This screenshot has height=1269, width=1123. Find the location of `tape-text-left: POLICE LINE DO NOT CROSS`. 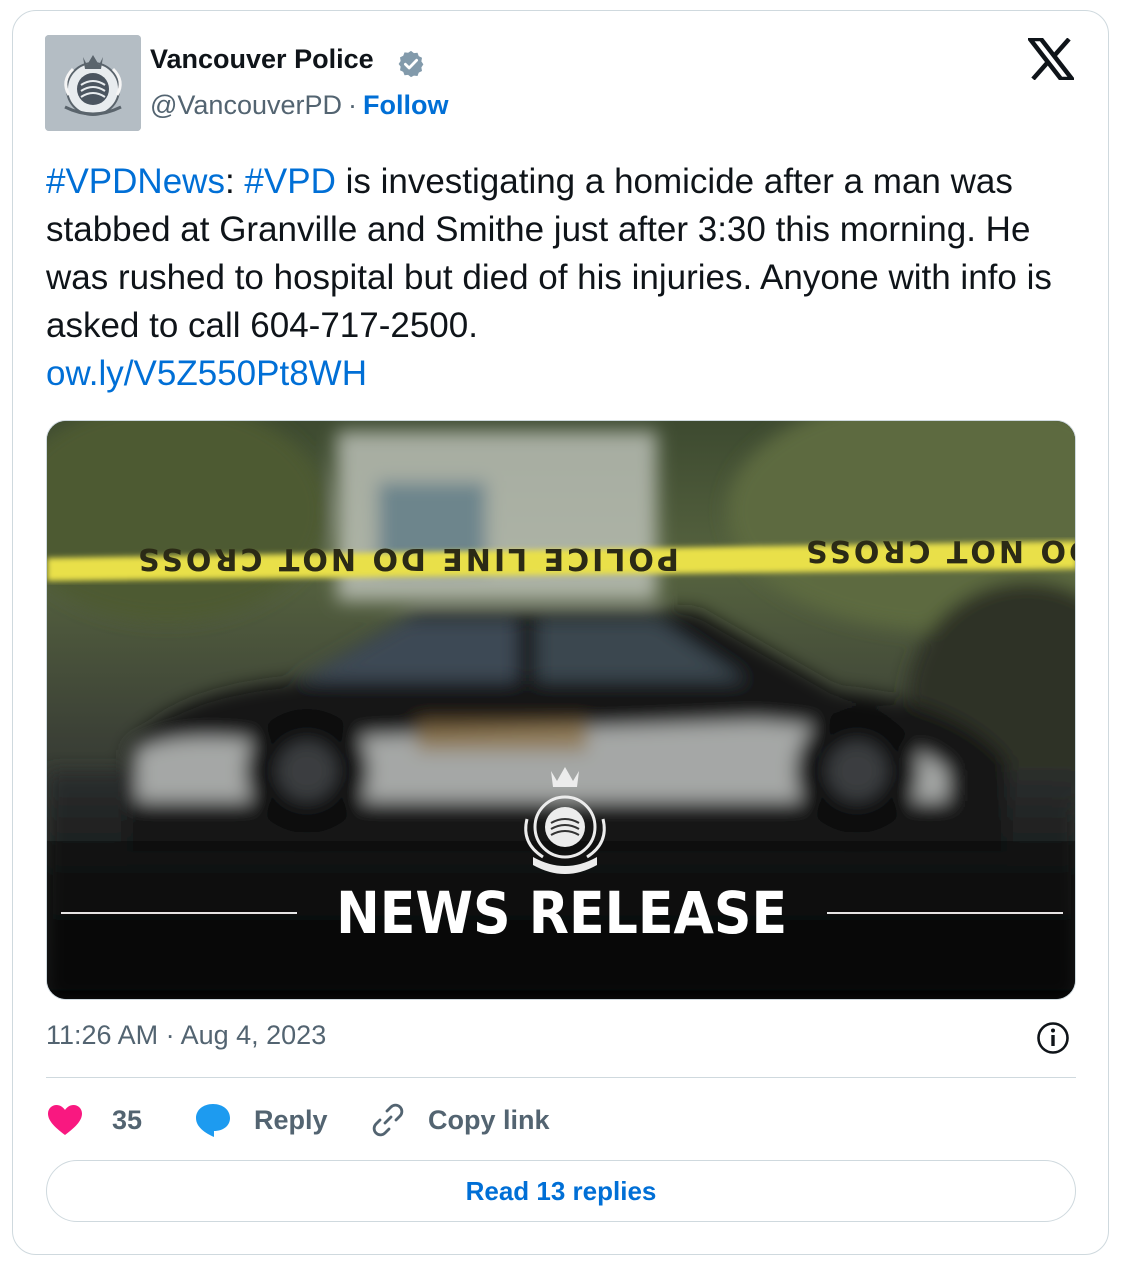

tape-text-left: POLICE LINE DO NOT CROSS is located at coordinates (407, 558).